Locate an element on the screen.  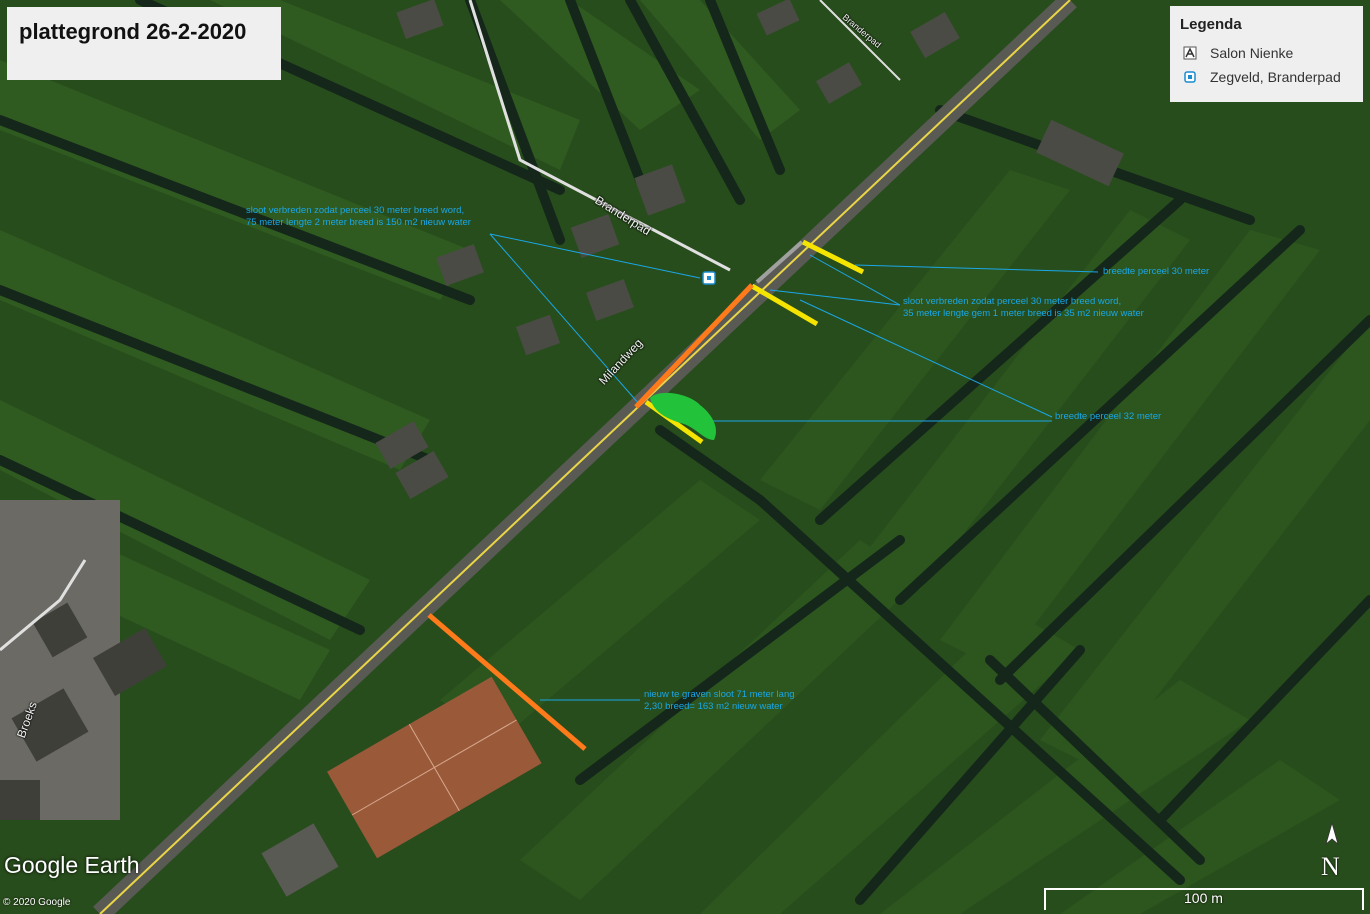
salon-icon is located at coordinates (1190, 53).